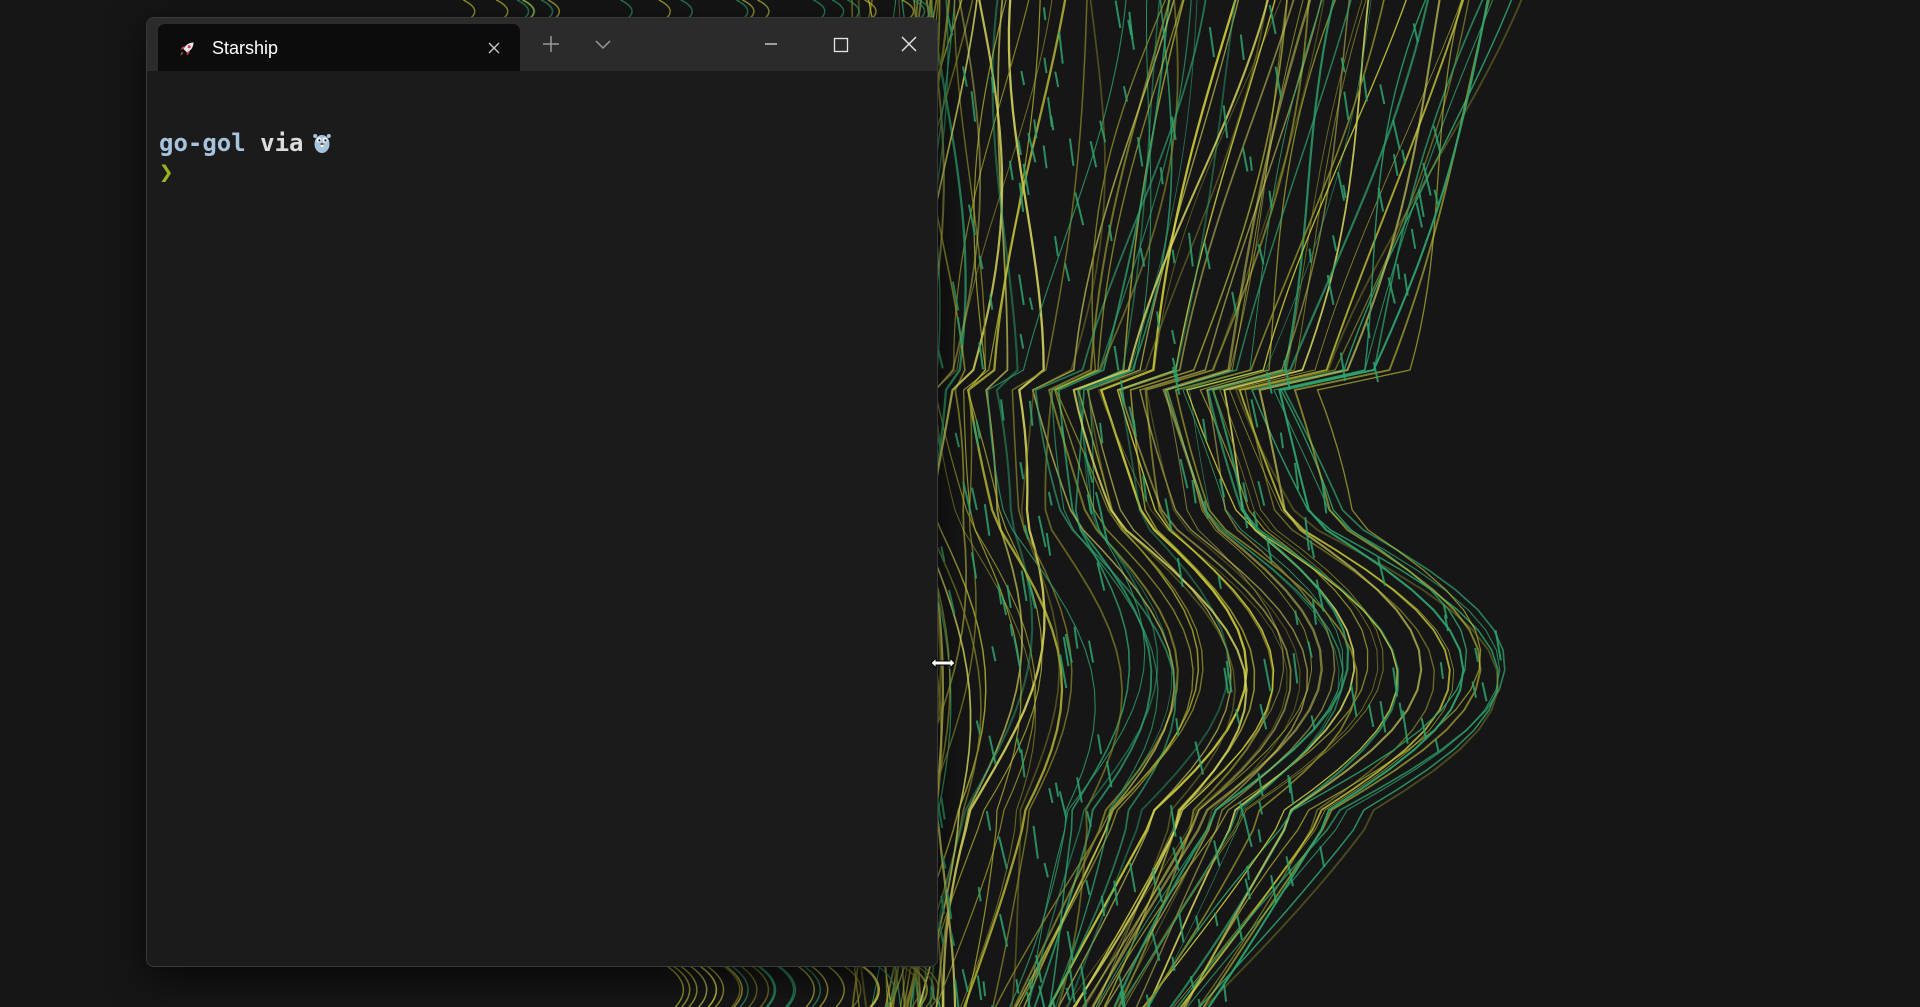 This screenshot has height=1007, width=1920. I want to click on titlebar: Starship, so click(542, 45).